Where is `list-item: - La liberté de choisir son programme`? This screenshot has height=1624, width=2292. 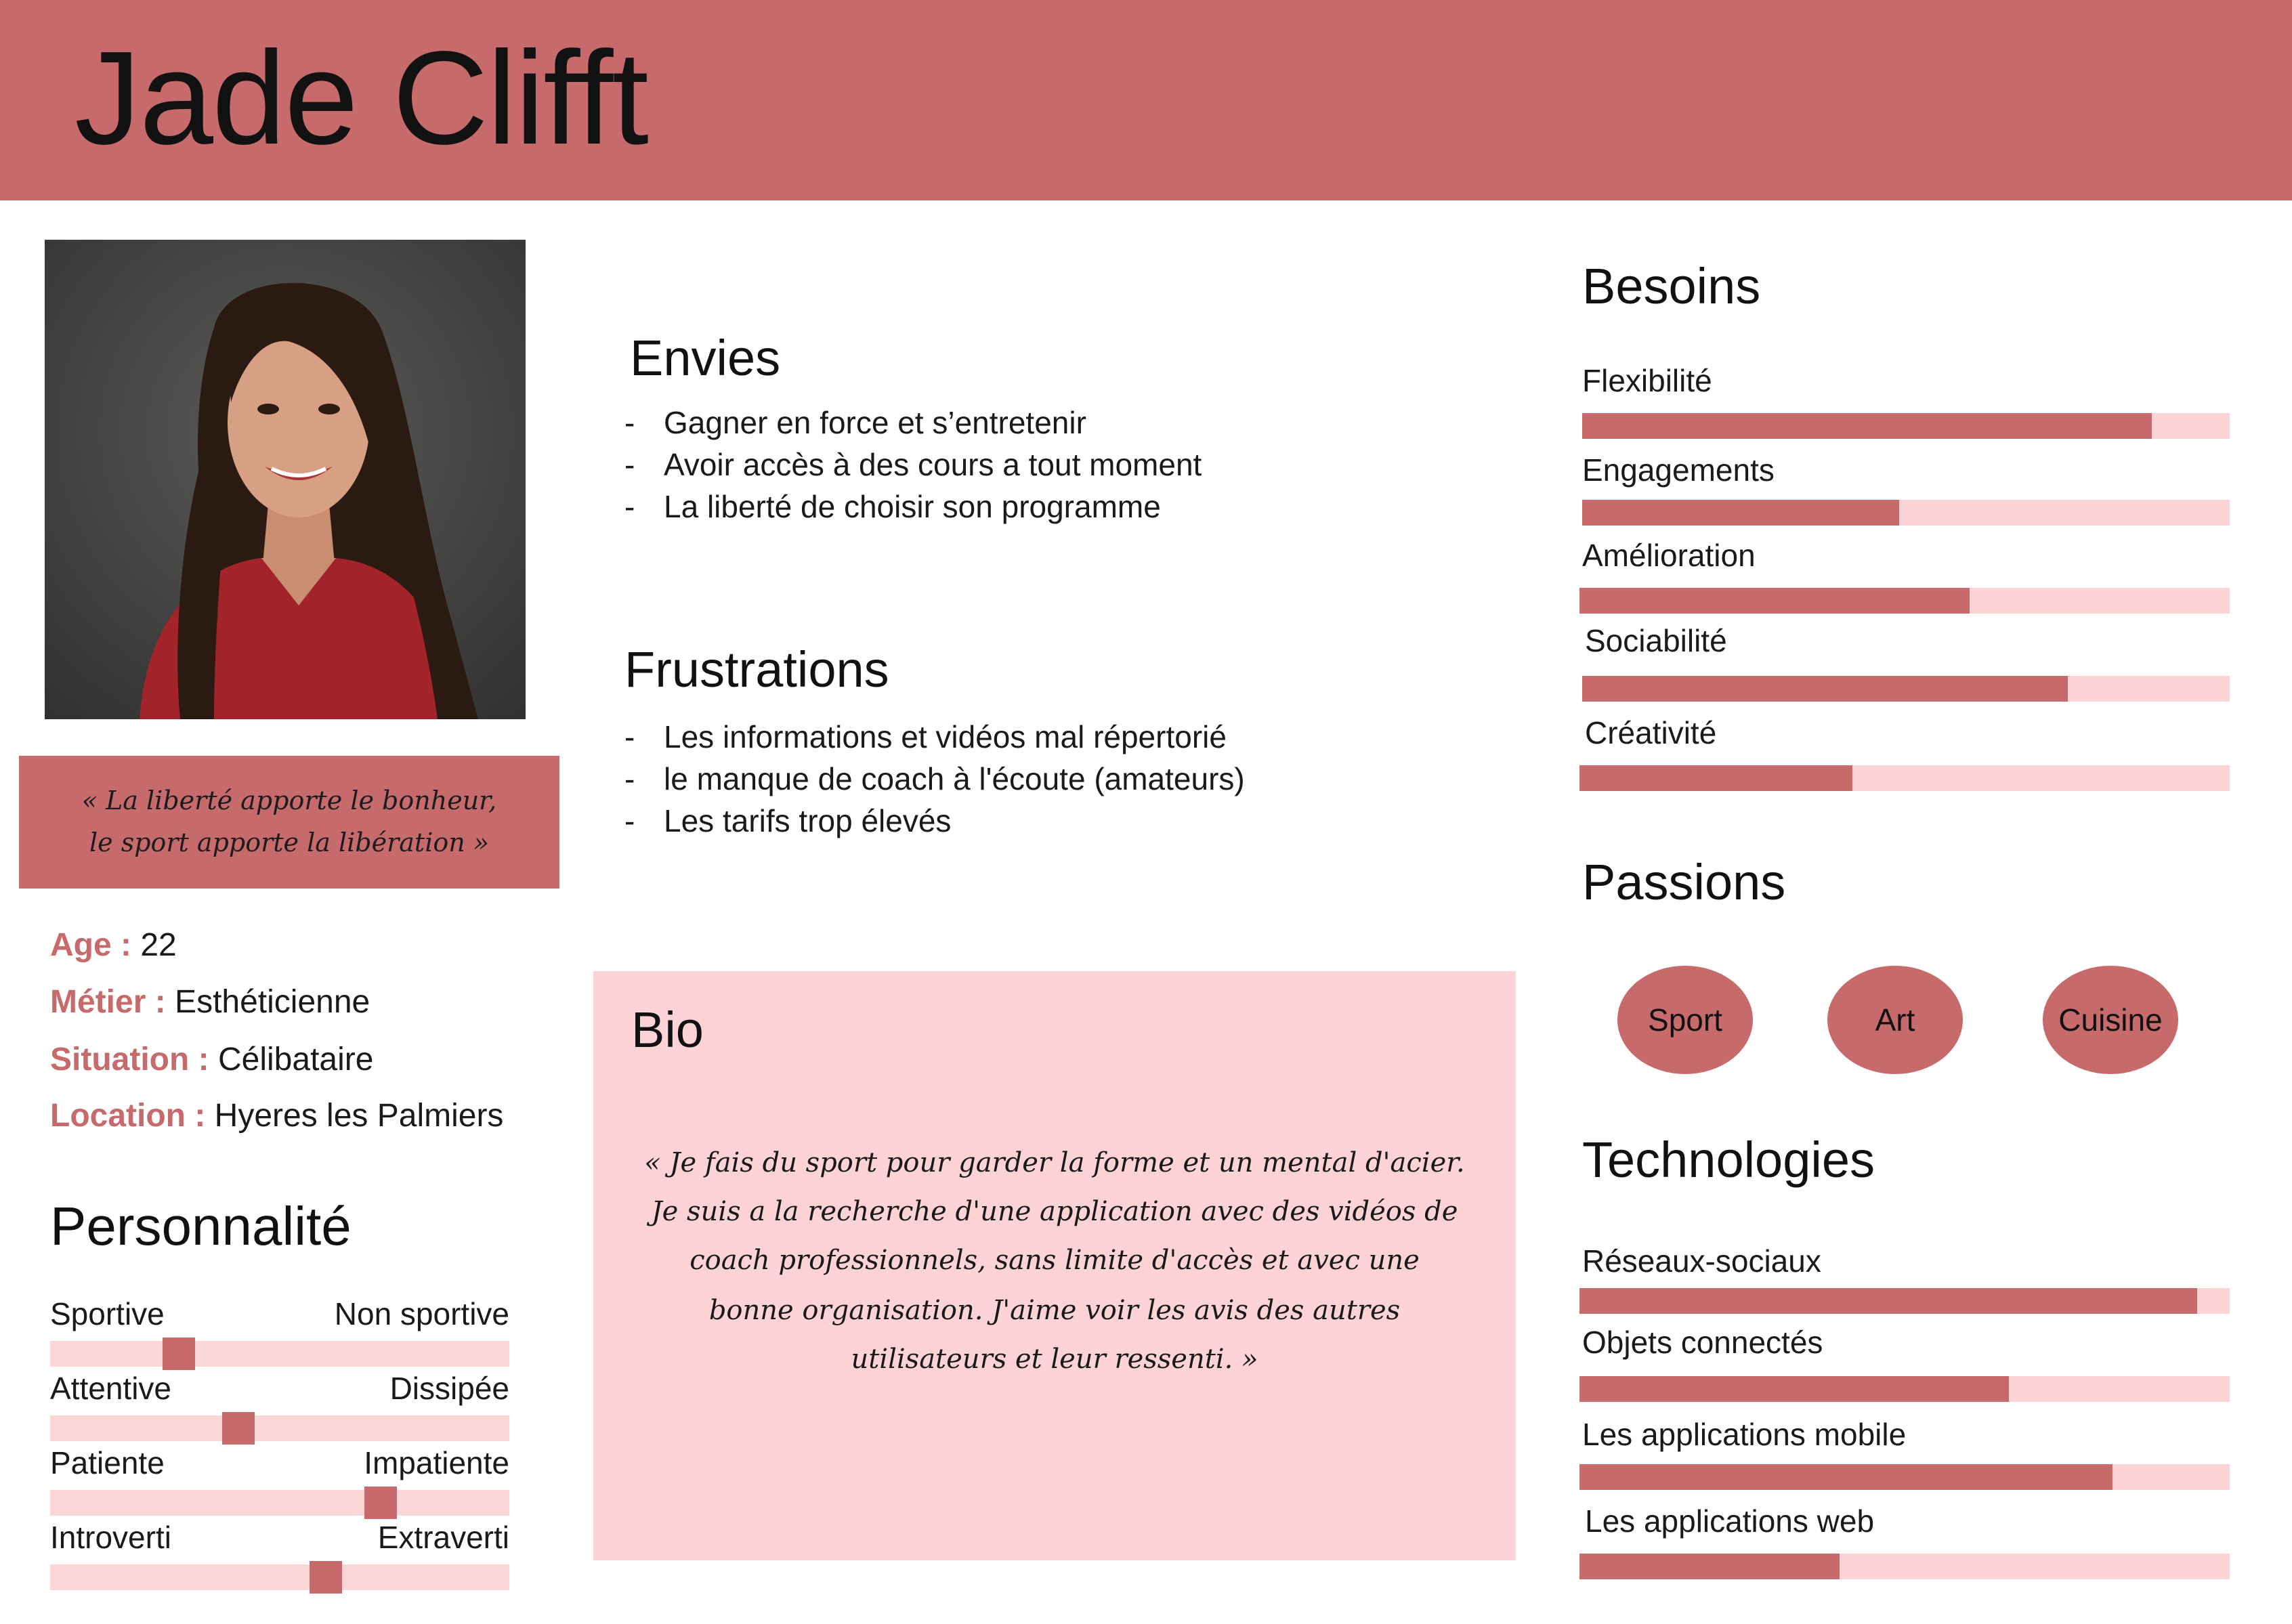 list-item: - La liberté de choisir son programme is located at coordinates (892, 507).